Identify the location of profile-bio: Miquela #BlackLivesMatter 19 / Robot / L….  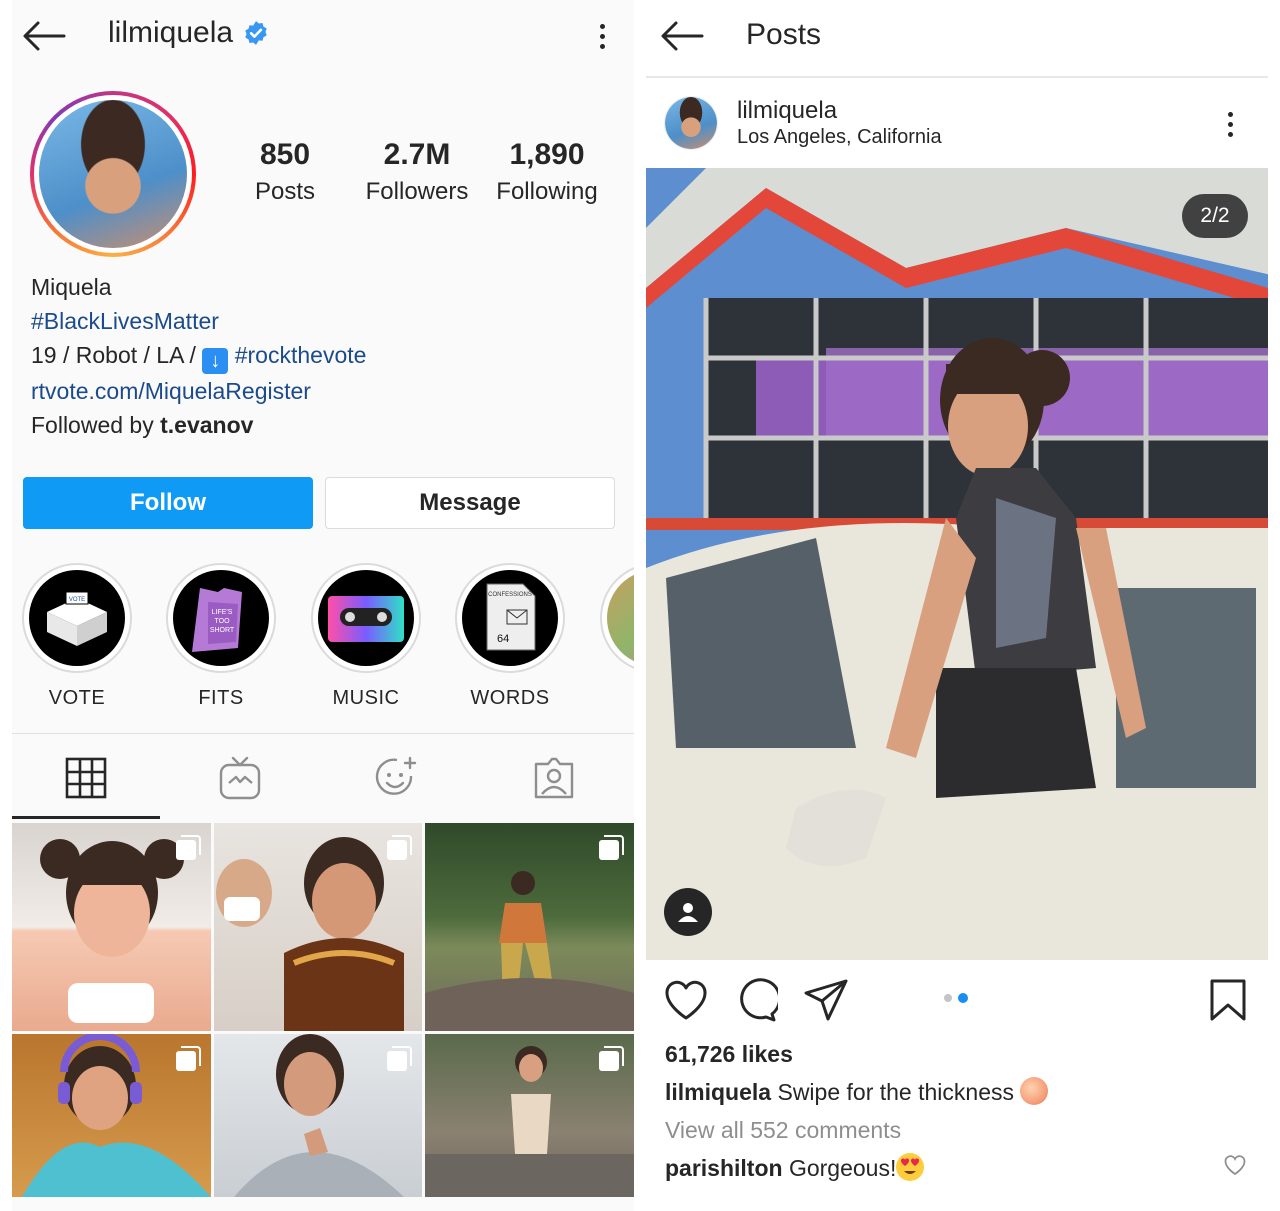
(198, 356).